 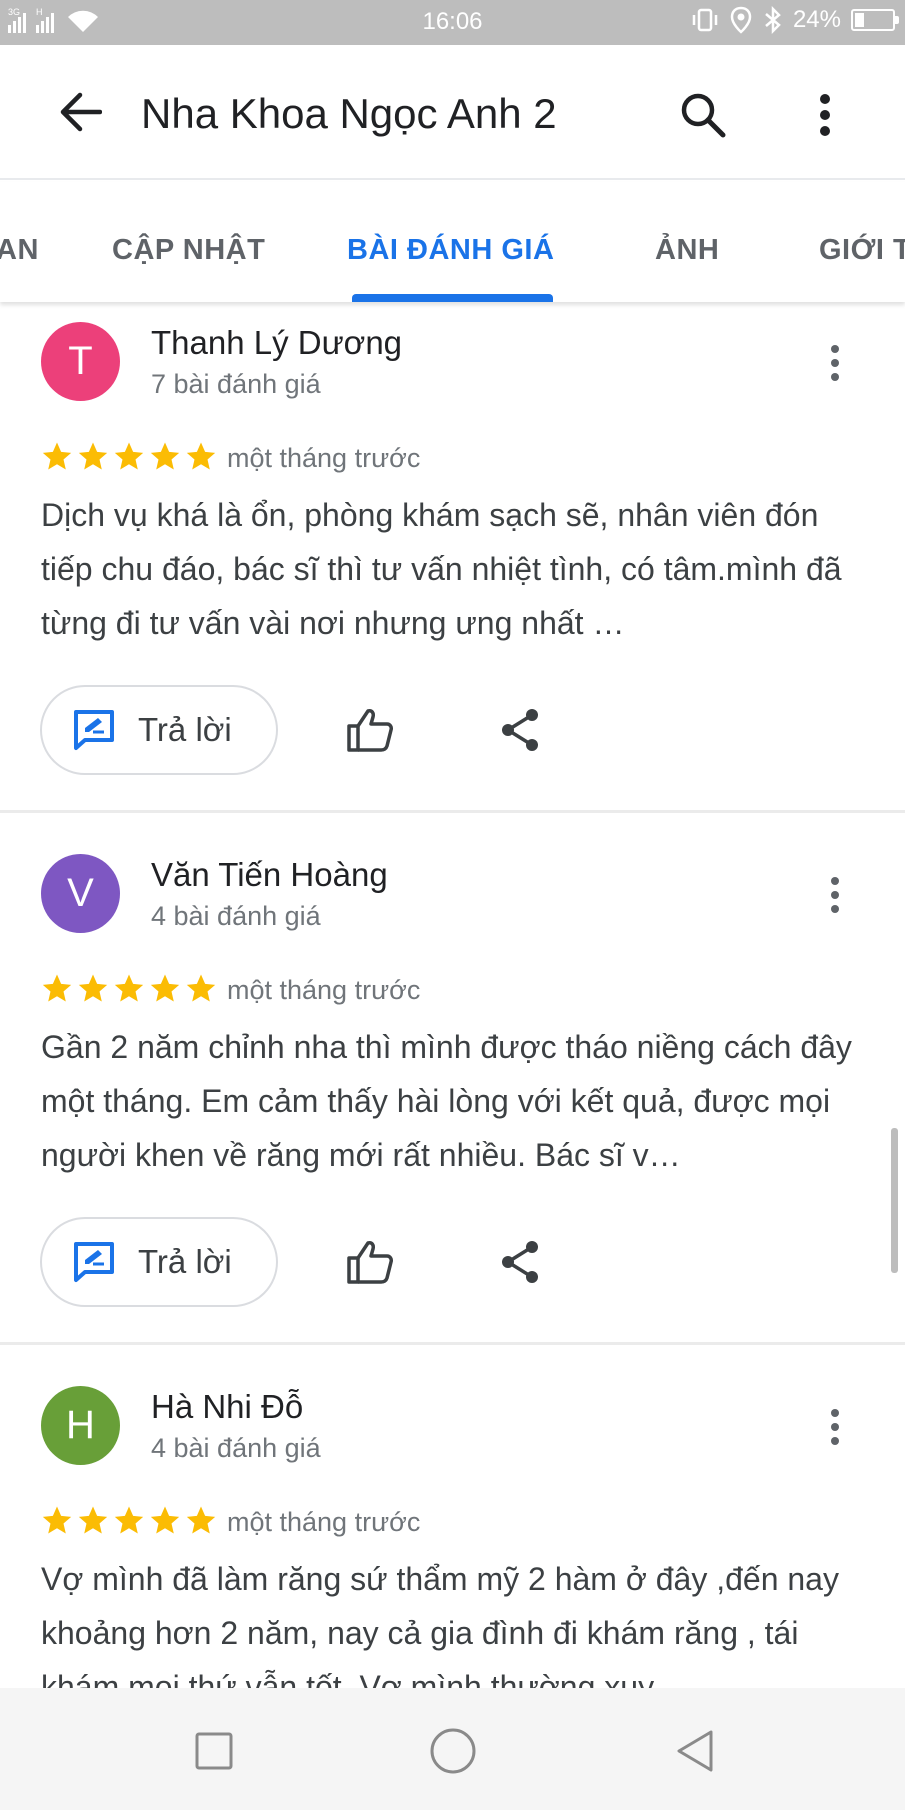 I want to click on tab-bar: AN CẬP NHẬT BÀI ĐÁNH GIÁ ẢNH GIỚI T, so click(x=452, y=242).